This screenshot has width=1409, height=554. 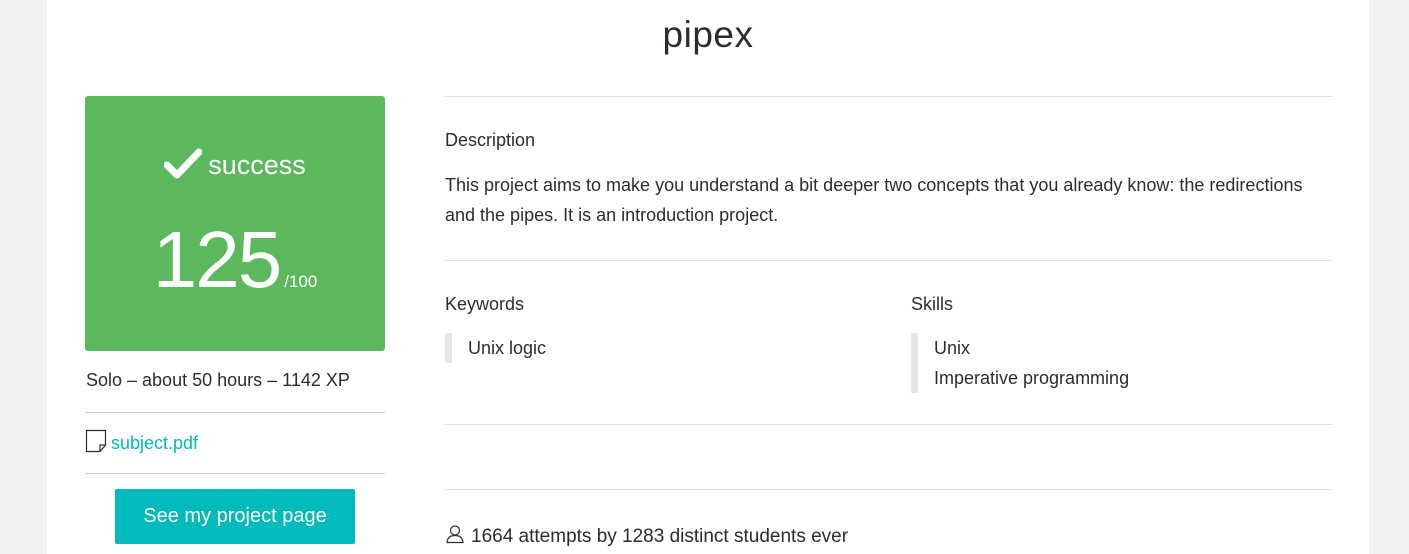 I want to click on grade-mark: 125, so click(x=217, y=259).